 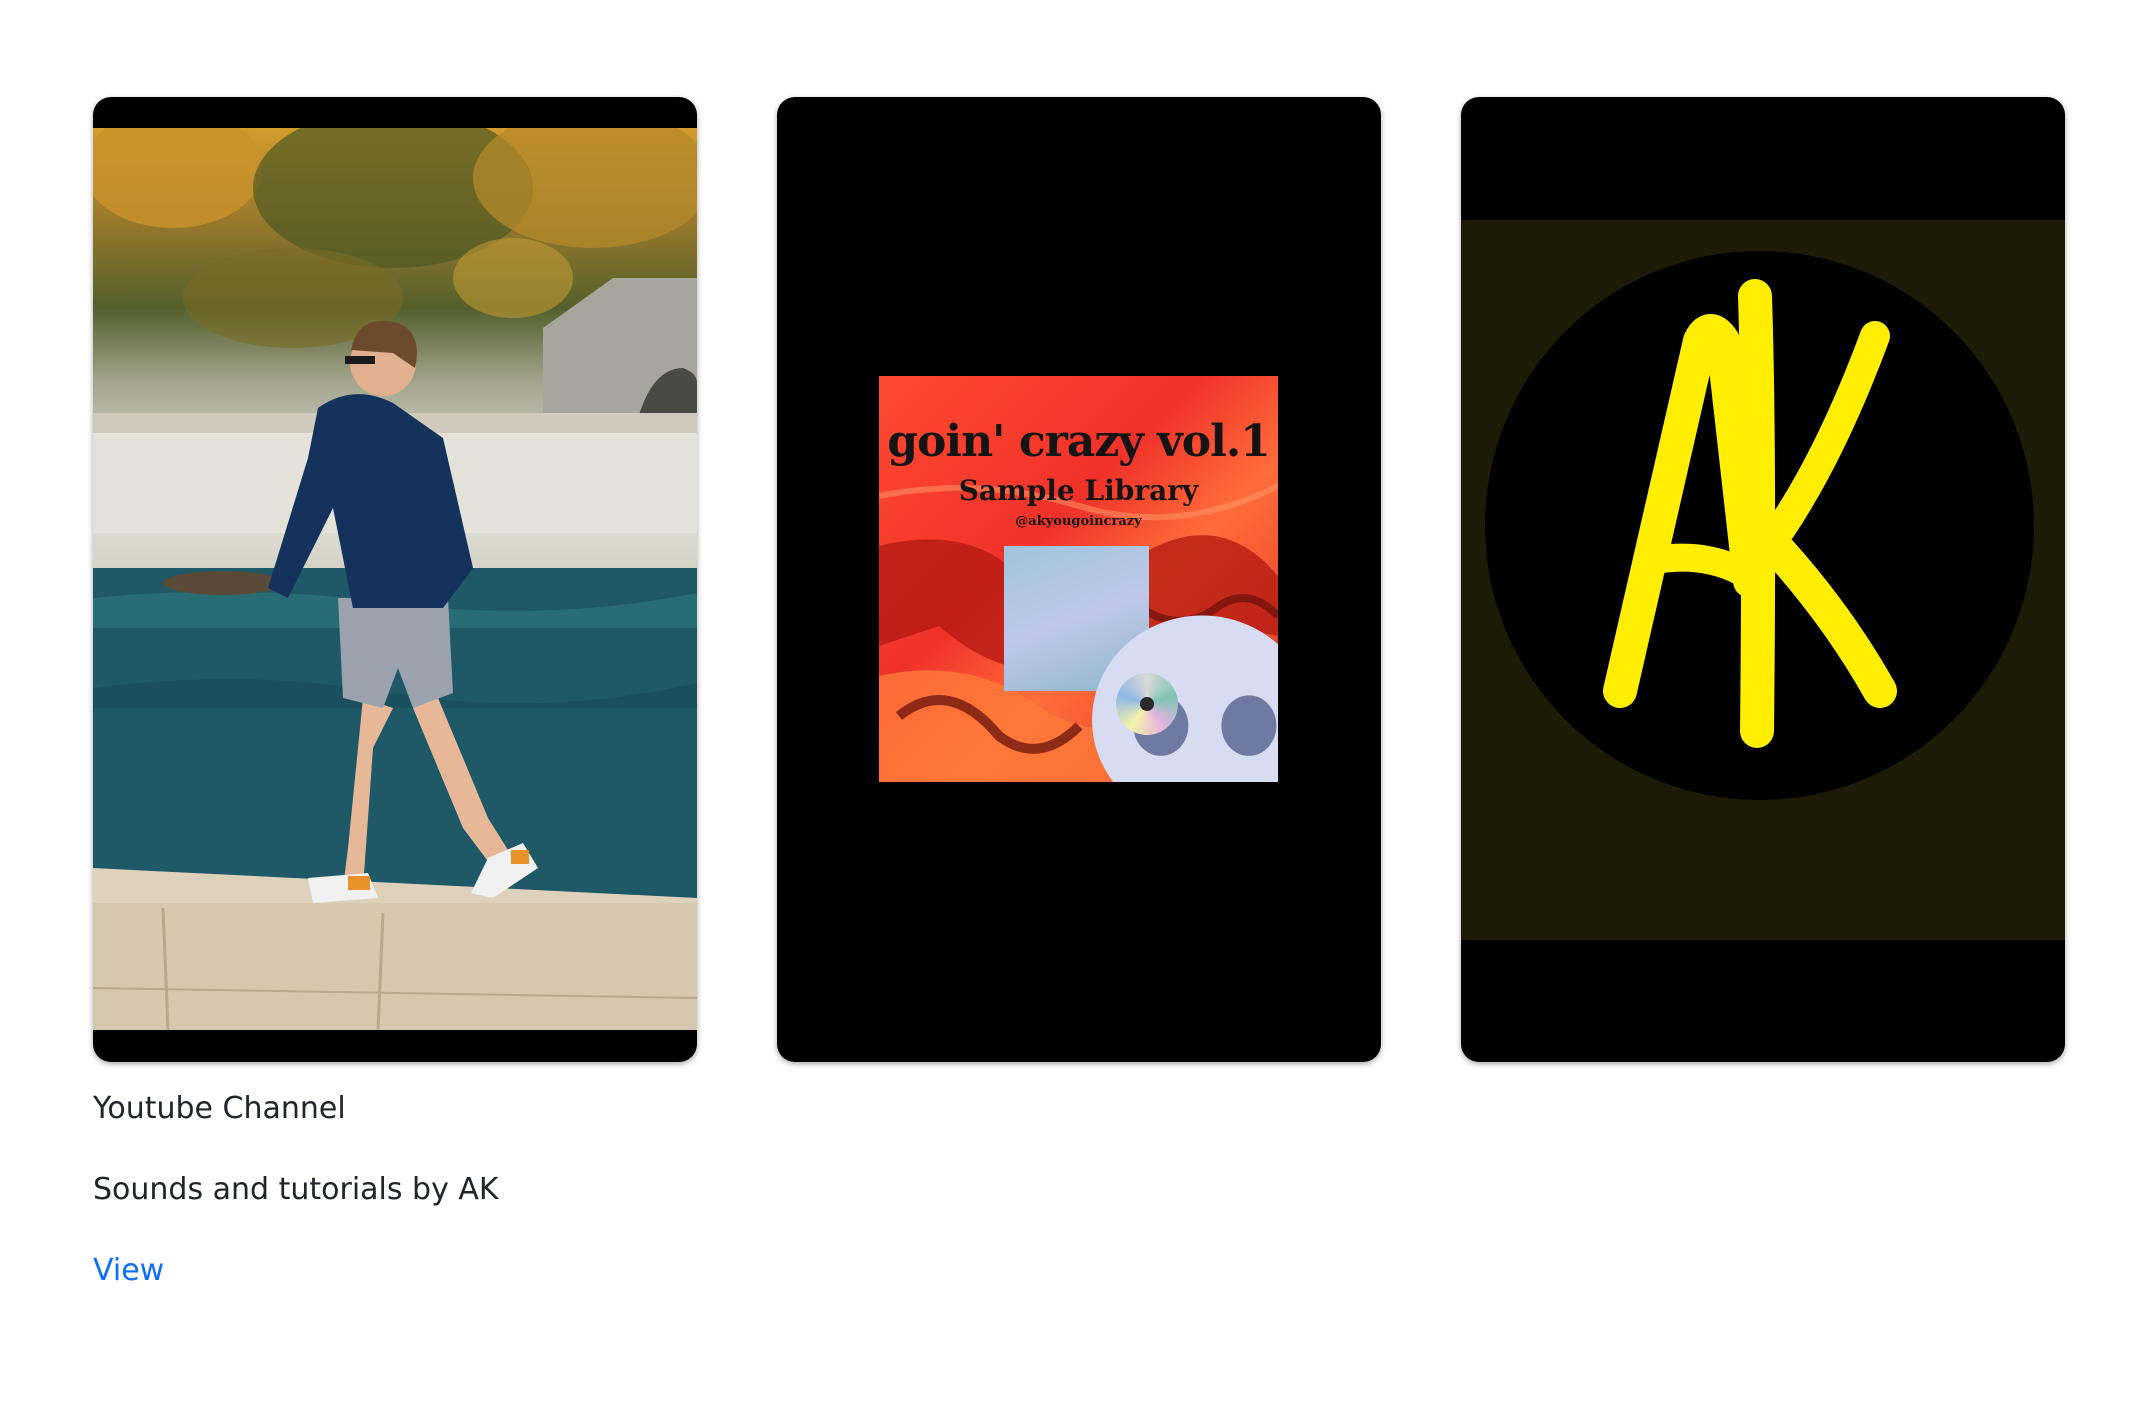 I want to click on ak-logo, so click(x=1759, y=525).